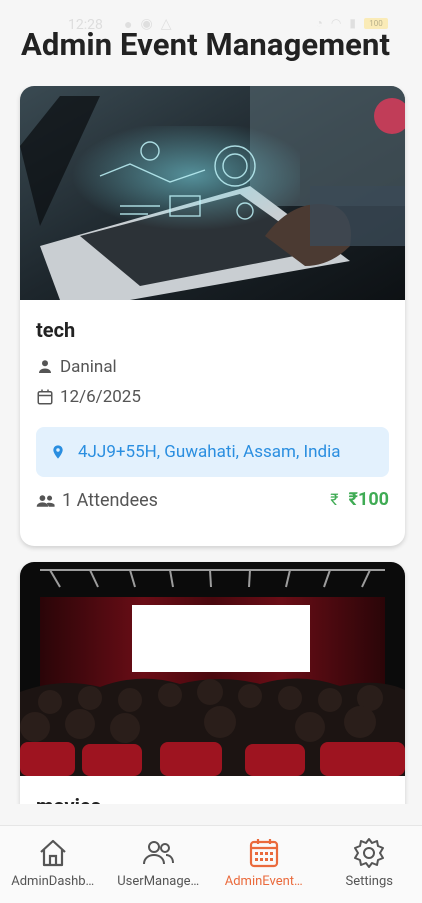 The height and width of the screenshot is (903, 422). What do you see at coordinates (58, 452) in the screenshot?
I see `location-pin-icon` at bounding box center [58, 452].